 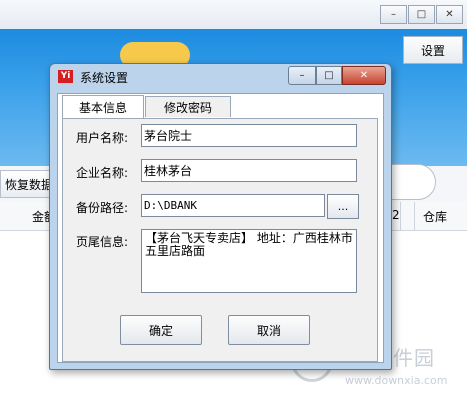 What do you see at coordinates (302, 75) in the screenshot?
I see `minimize-button: –` at bounding box center [302, 75].